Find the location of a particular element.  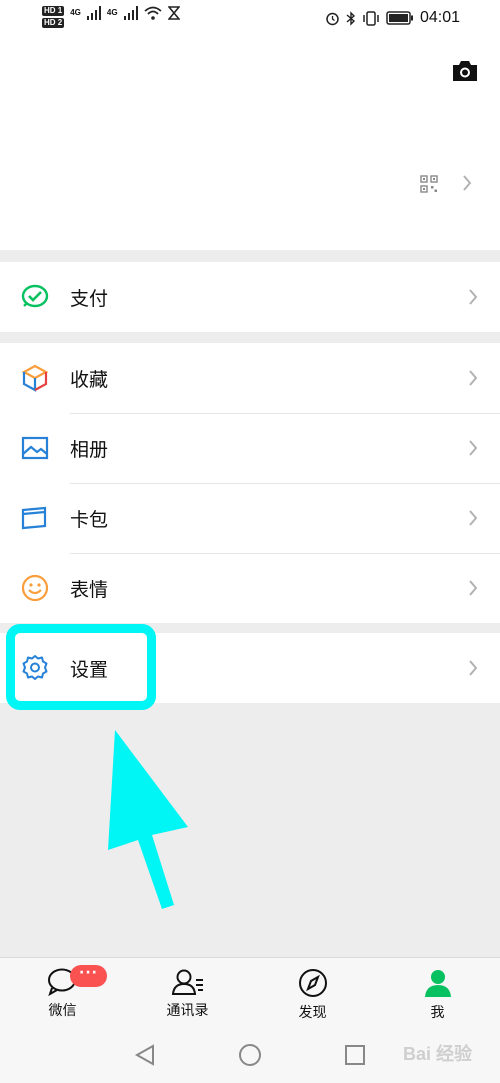

tab-discover: 发现 is located at coordinates (312, 992).